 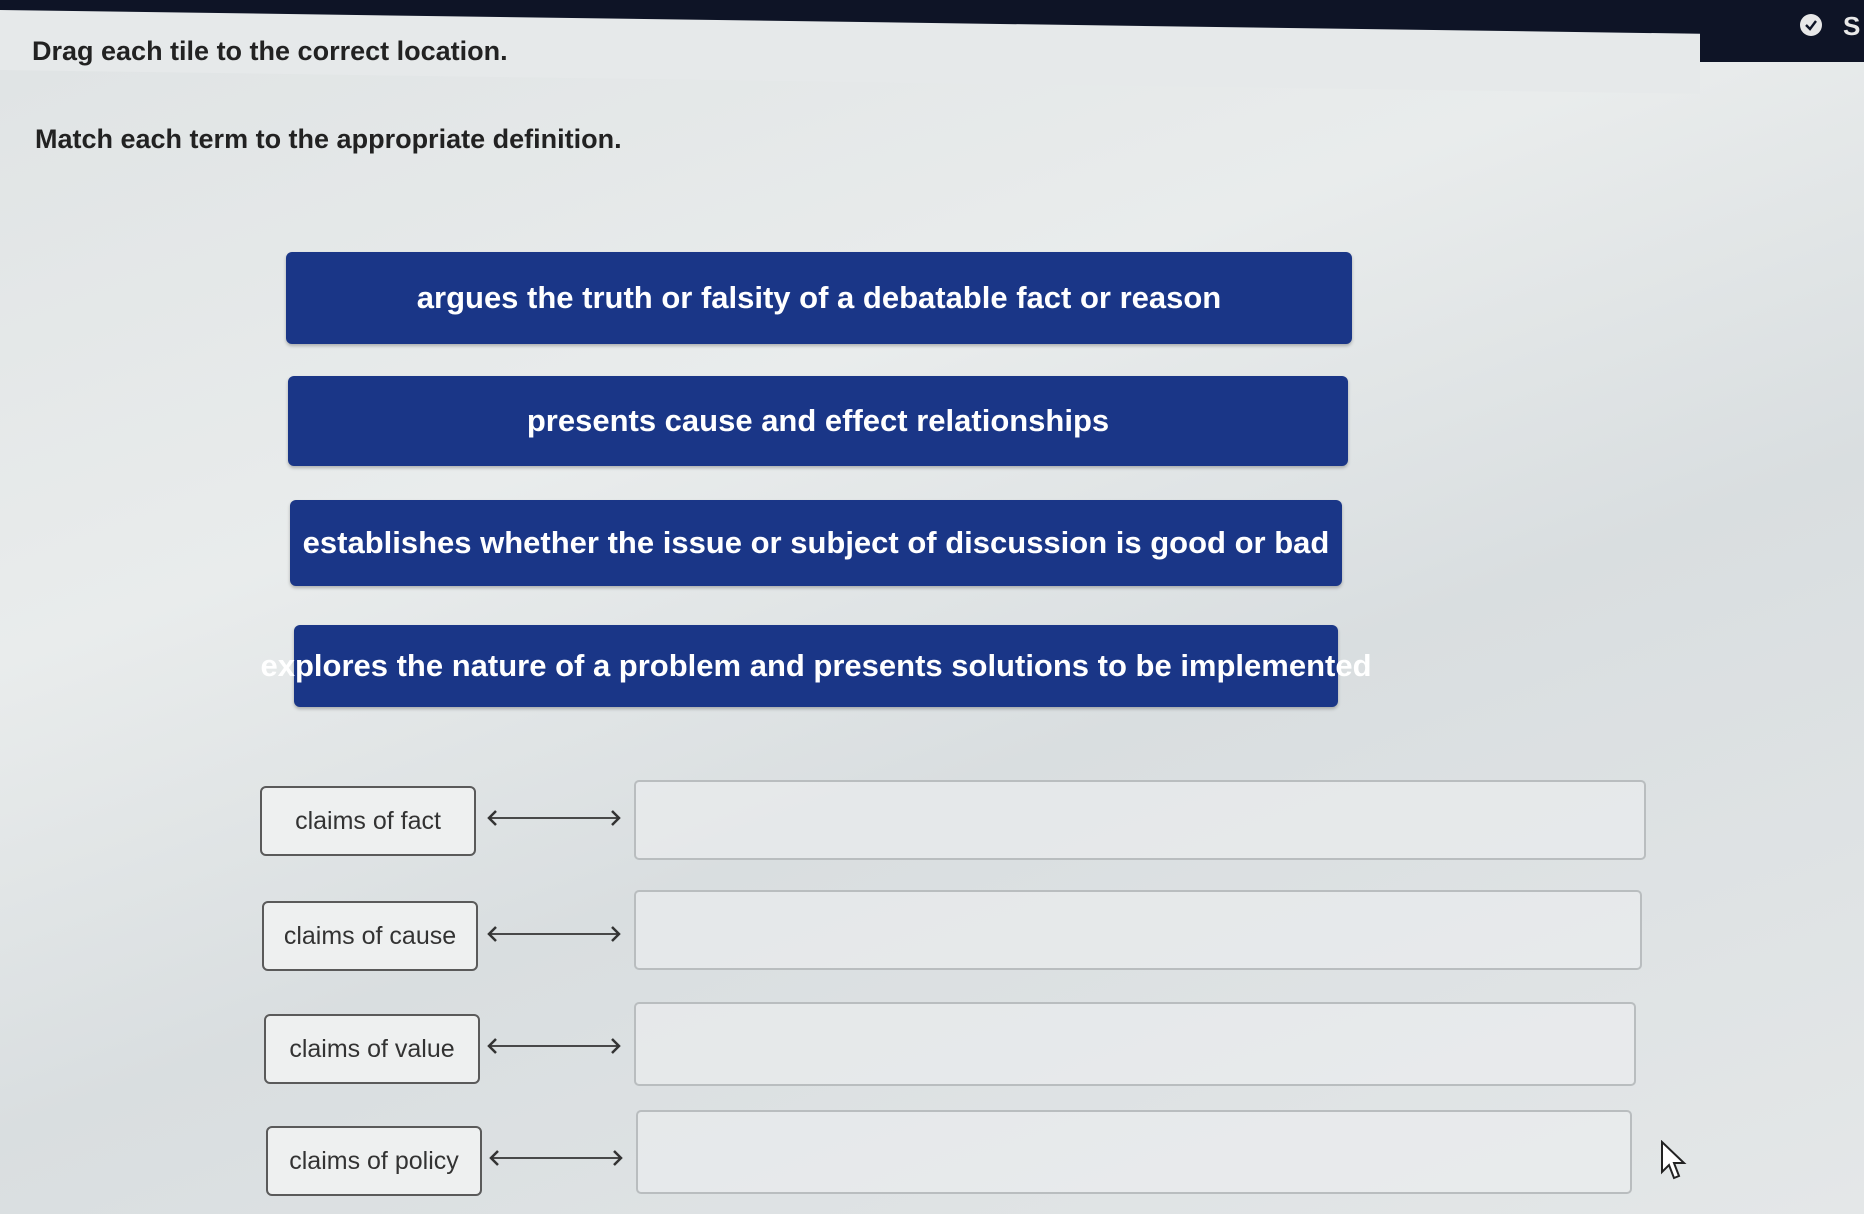 I want to click on mouse-cursor-icon, so click(x=1674, y=1160).